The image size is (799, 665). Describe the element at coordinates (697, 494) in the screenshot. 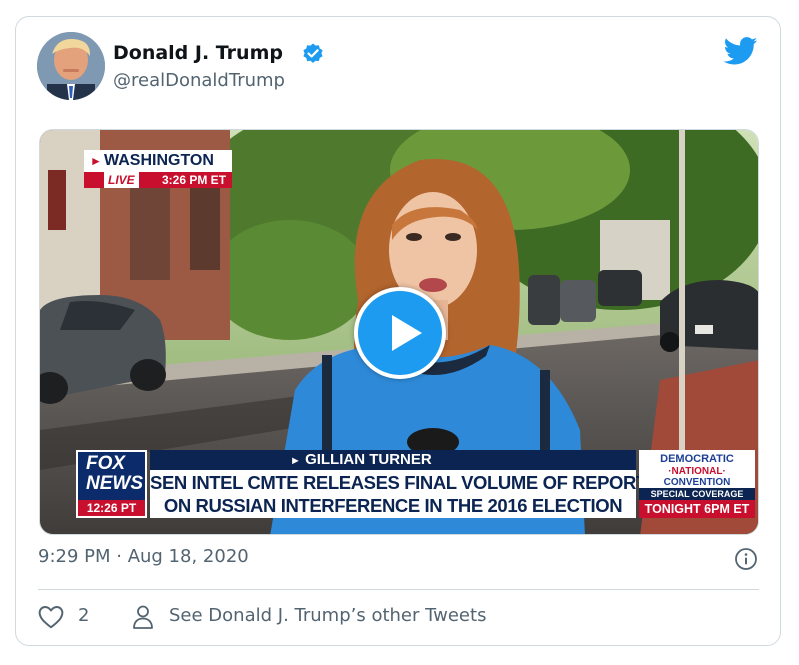

I see `promo-subtitle: SPECIAL COVERAGE` at that location.